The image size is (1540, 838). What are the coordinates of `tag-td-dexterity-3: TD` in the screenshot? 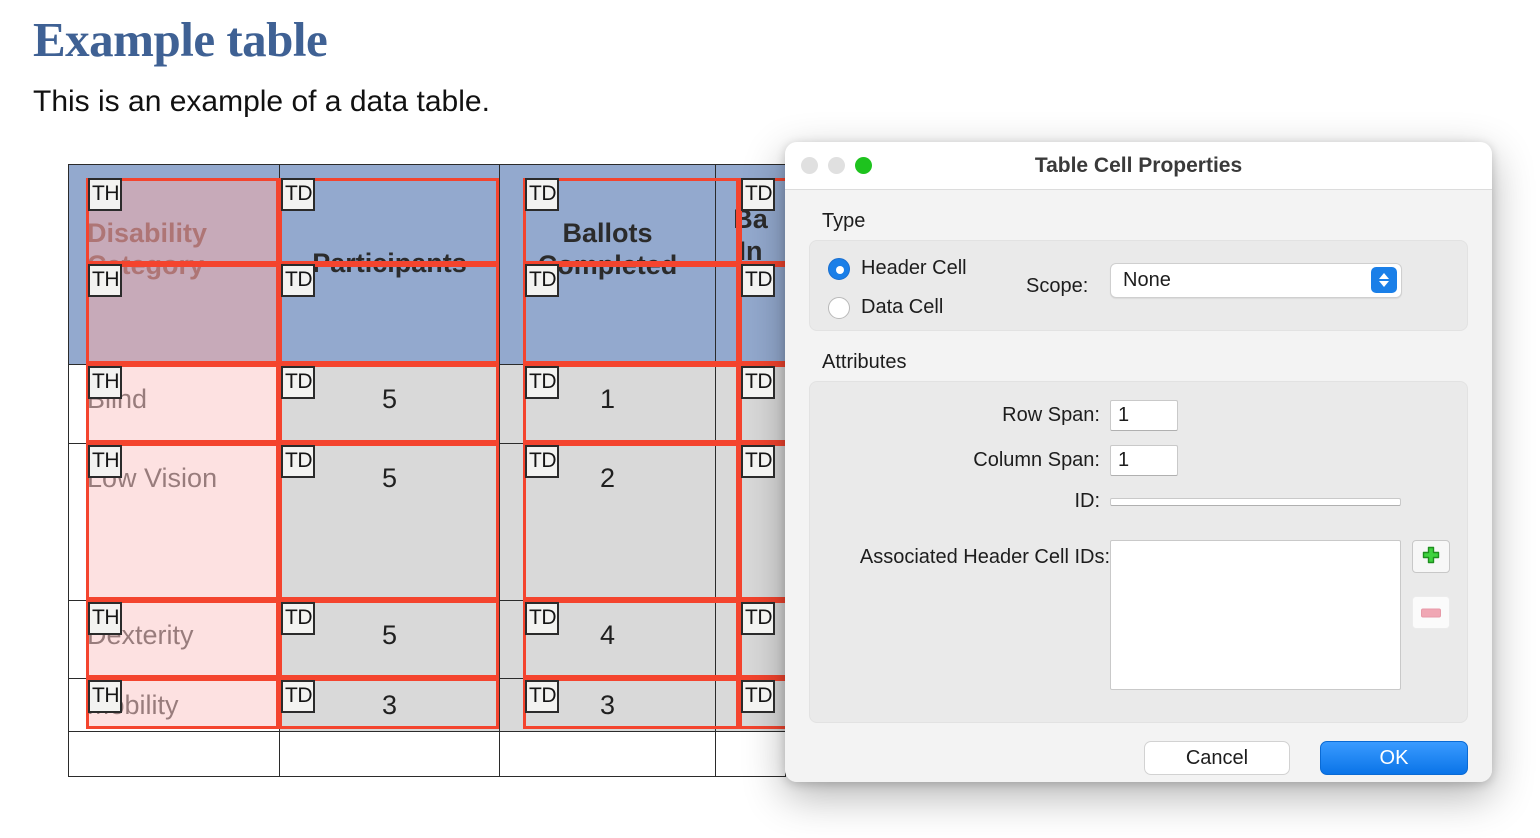 It's located at (758, 618).